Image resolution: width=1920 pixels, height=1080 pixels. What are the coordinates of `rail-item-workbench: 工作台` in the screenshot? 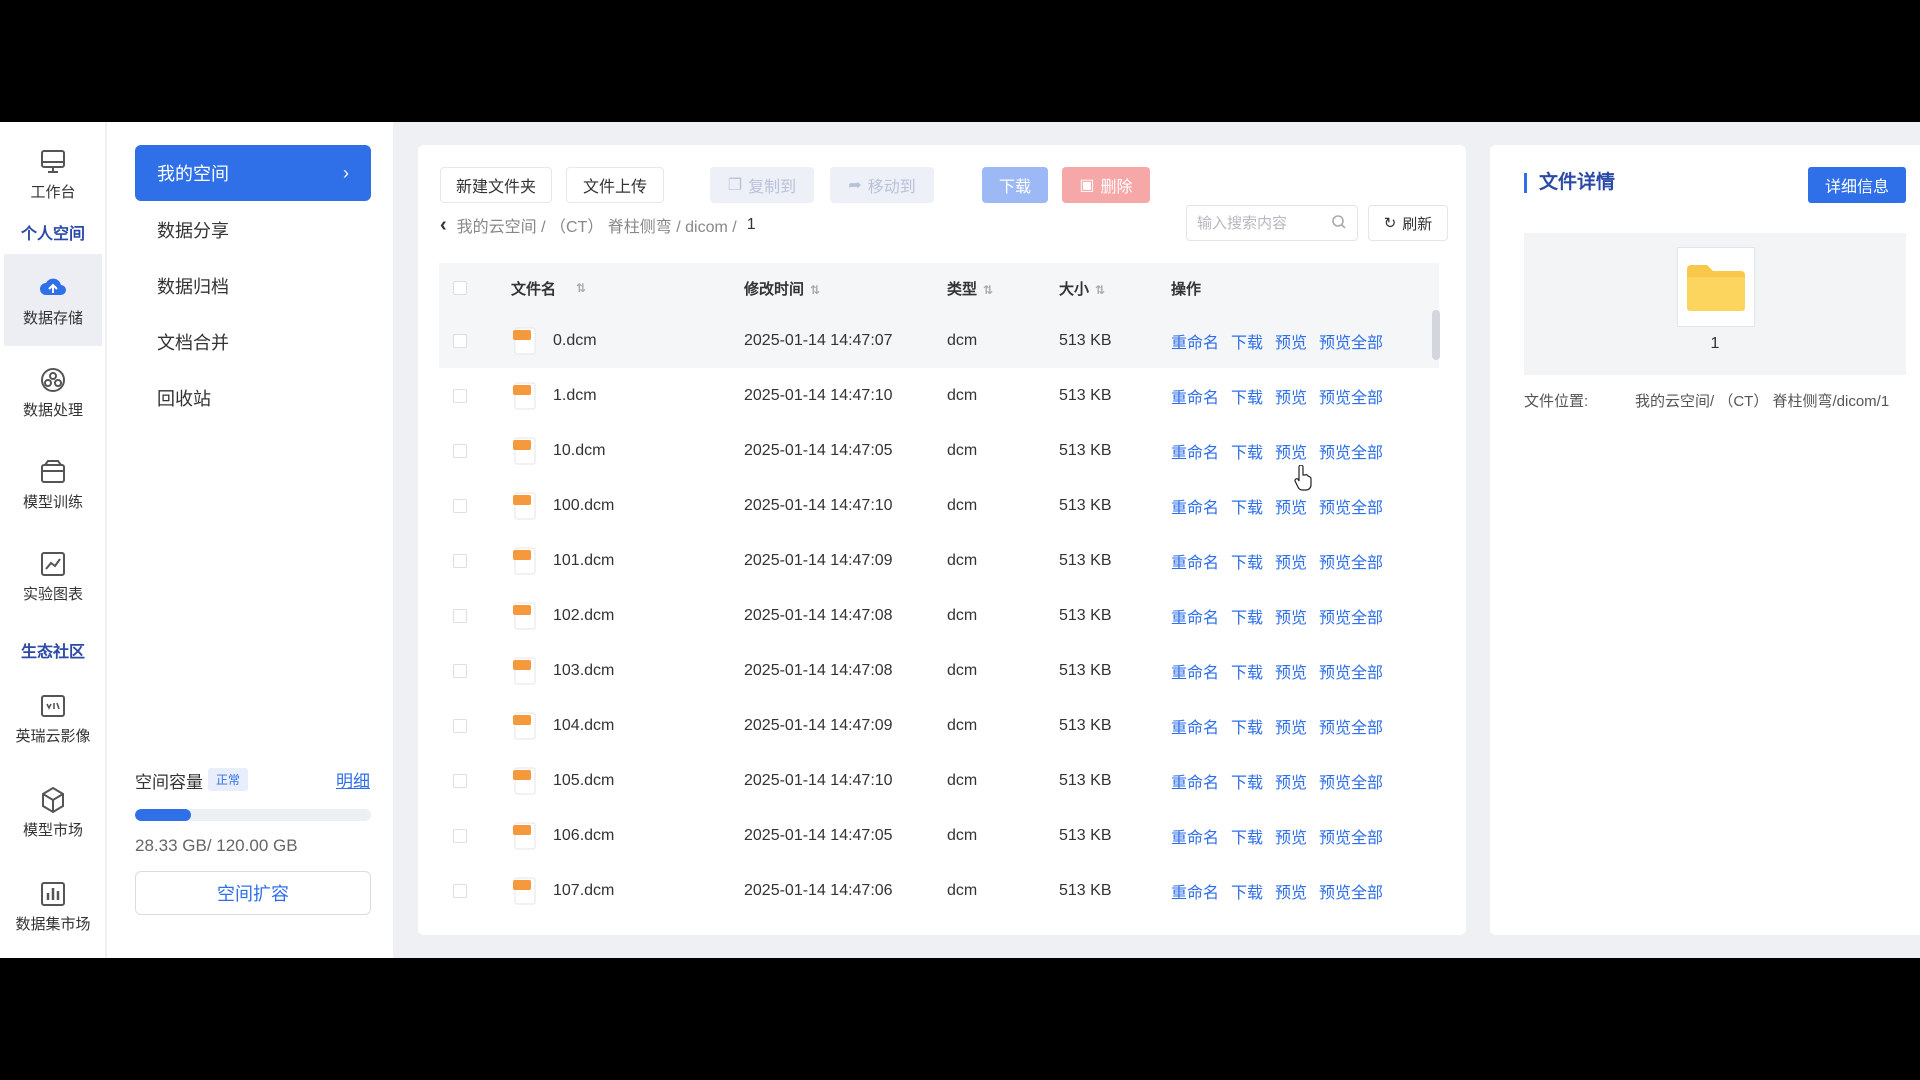 It's located at (53, 174).